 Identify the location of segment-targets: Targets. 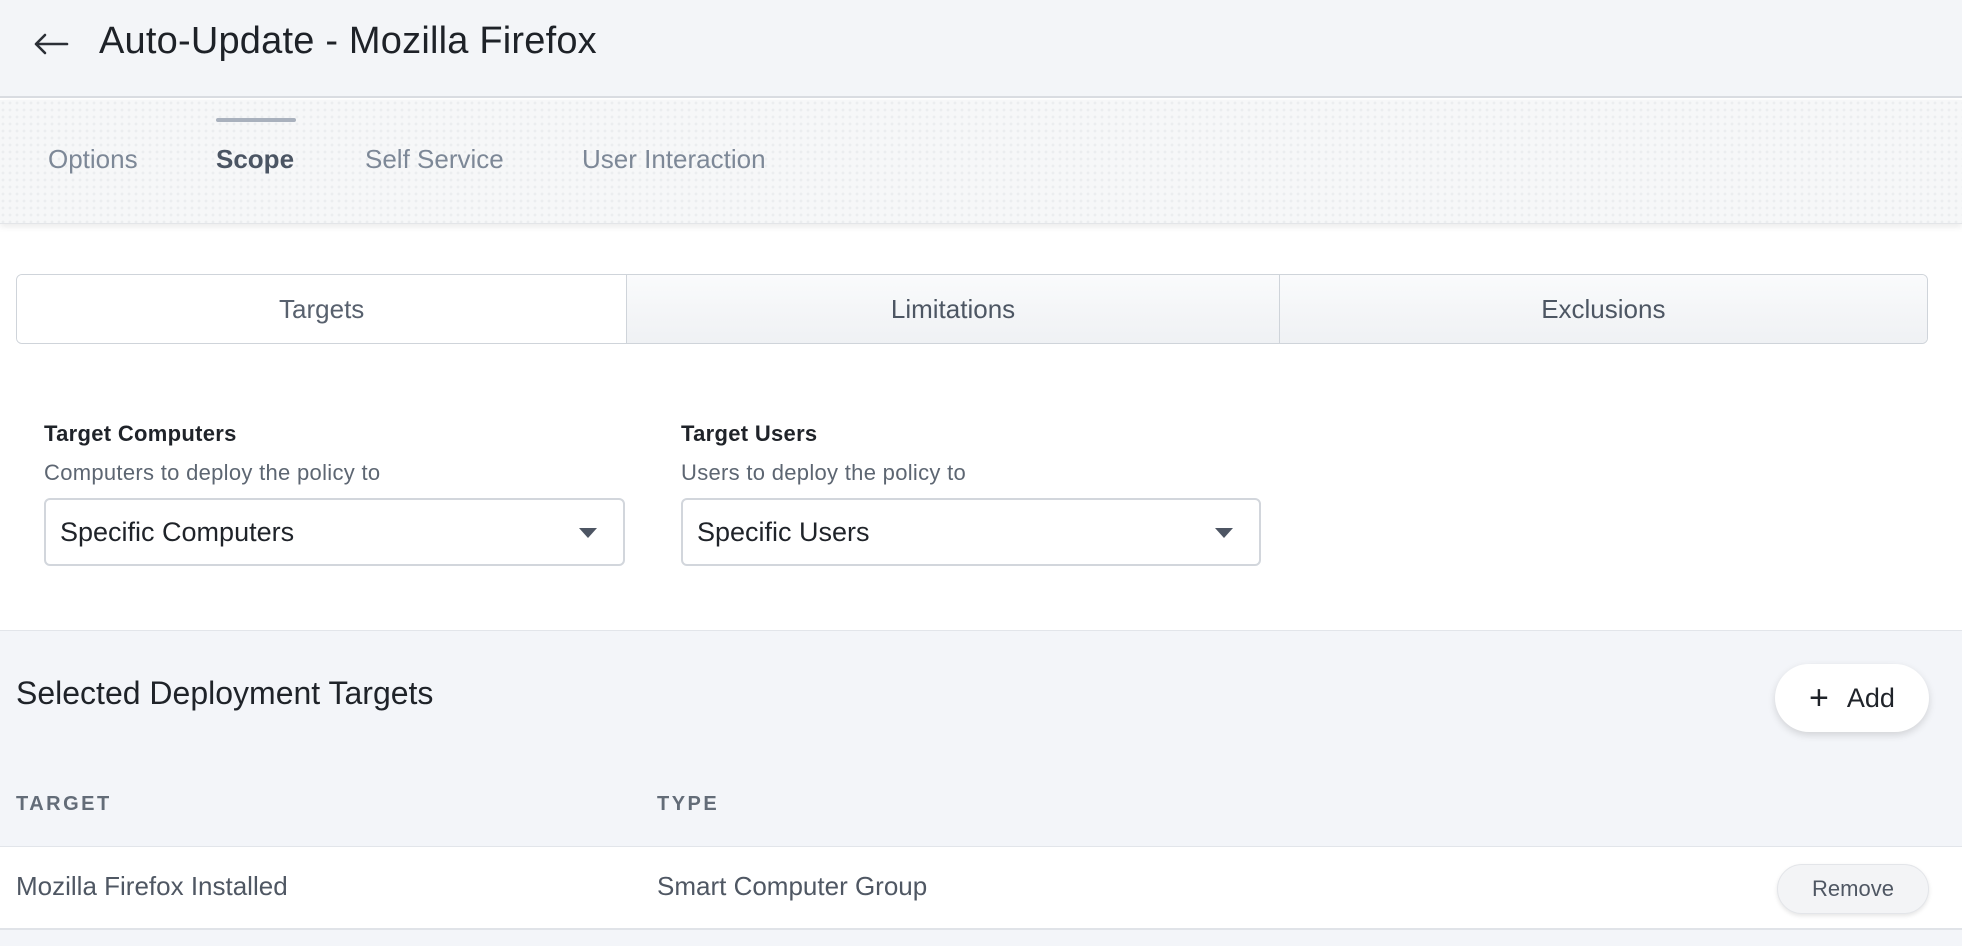
(322, 309).